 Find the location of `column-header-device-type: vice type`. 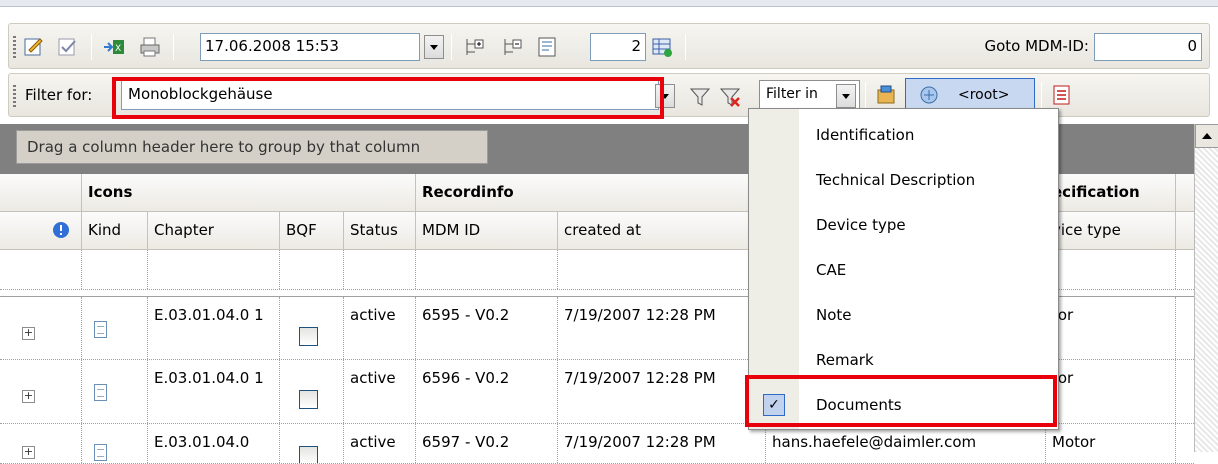

column-header-device-type: vice type is located at coordinates (1111, 230).